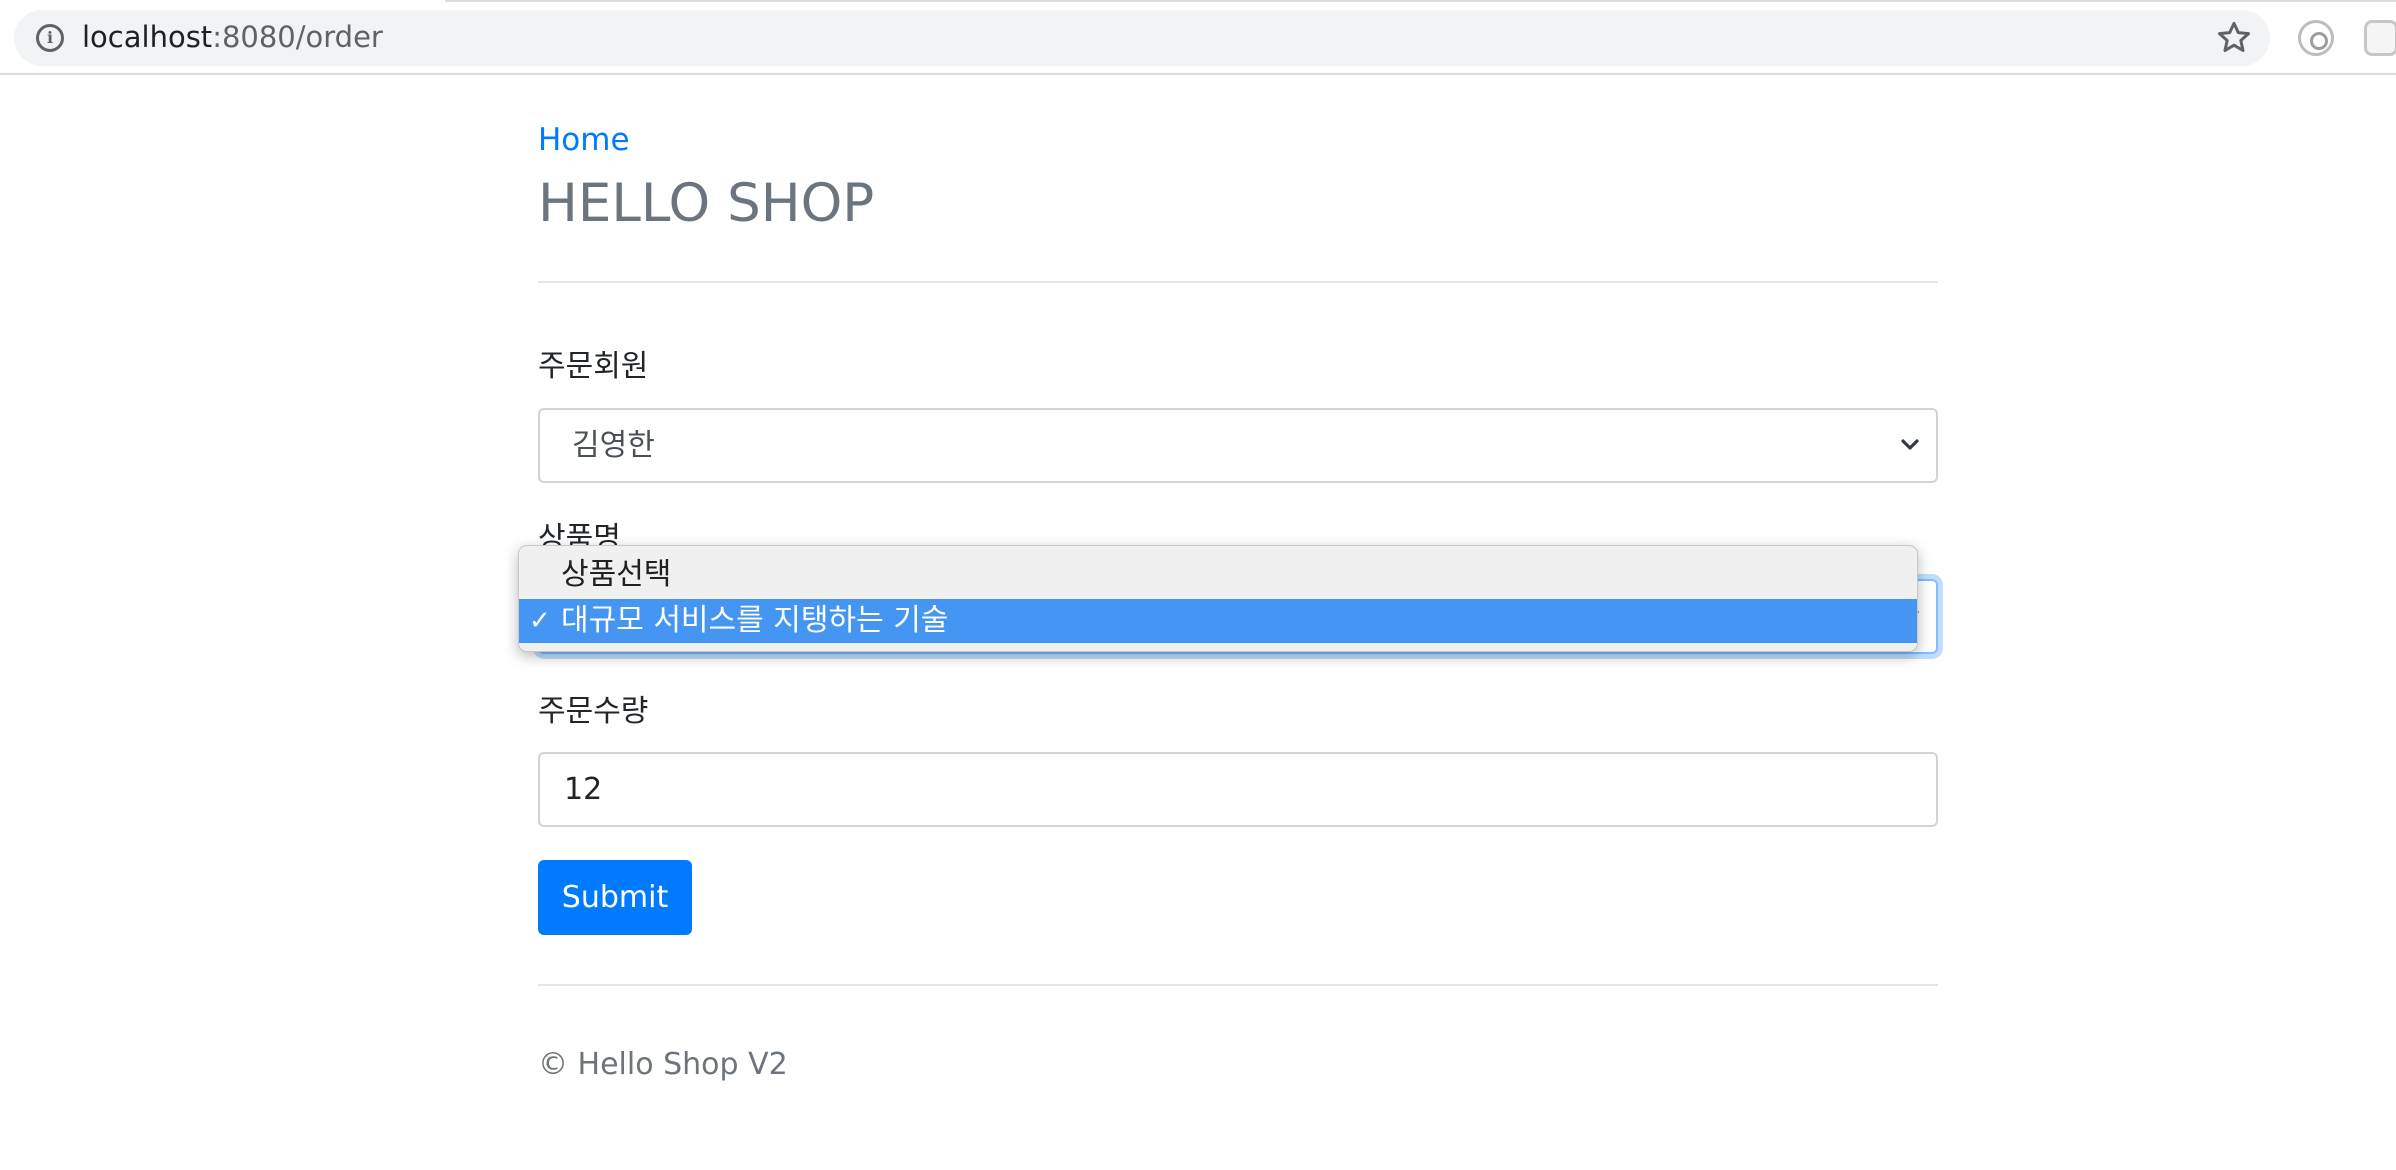 This screenshot has width=2396, height=1170. What do you see at coordinates (1238, 282) in the screenshot?
I see `header-divider` at bounding box center [1238, 282].